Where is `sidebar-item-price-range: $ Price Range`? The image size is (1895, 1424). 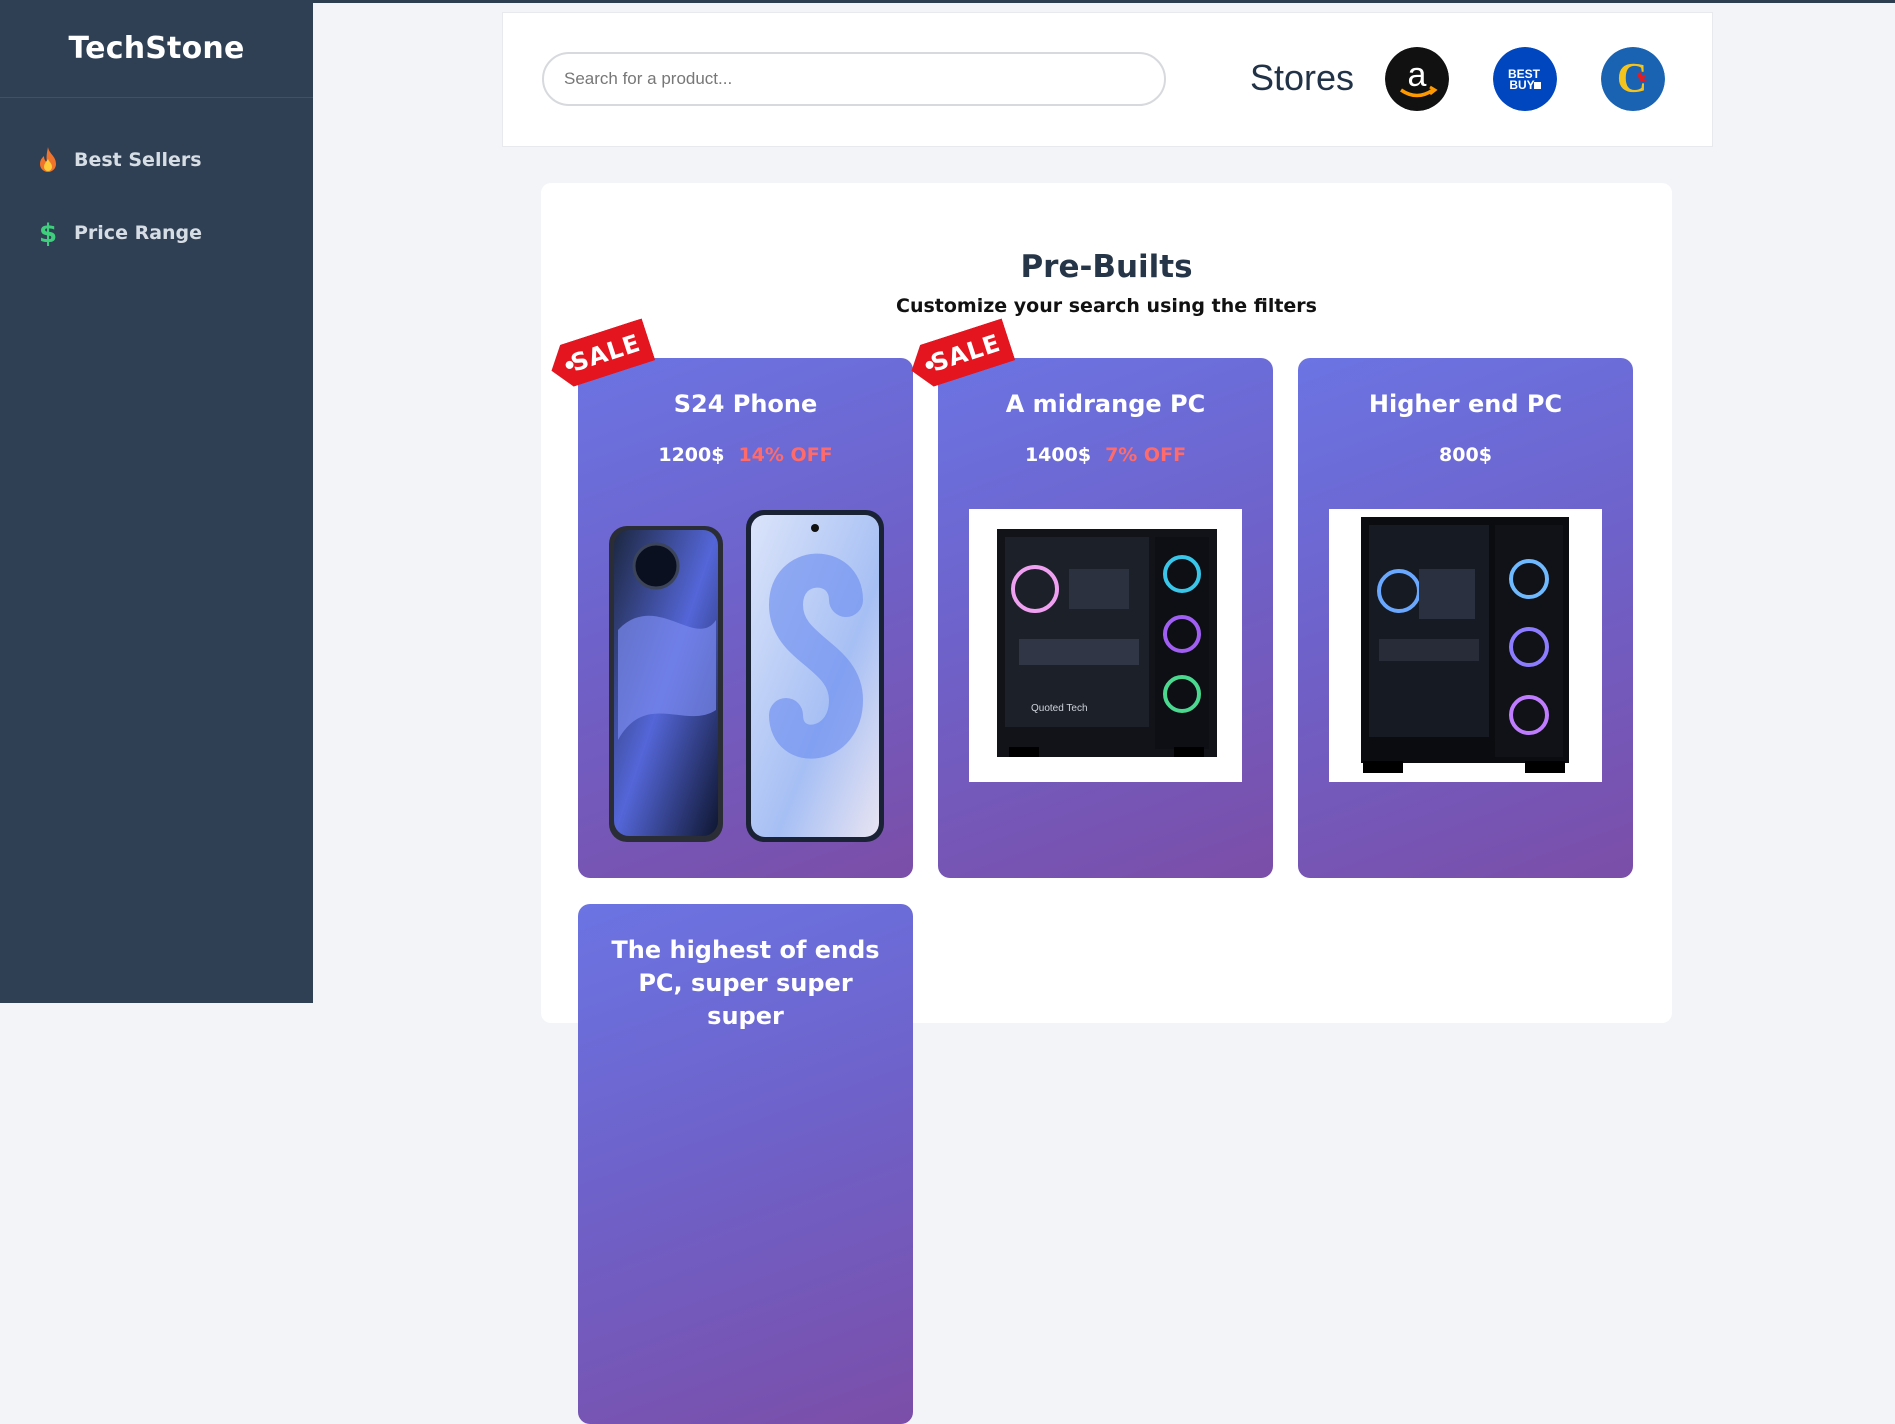
sidebar-item-price-range: $ Price Range is located at coordinates (118, 233).